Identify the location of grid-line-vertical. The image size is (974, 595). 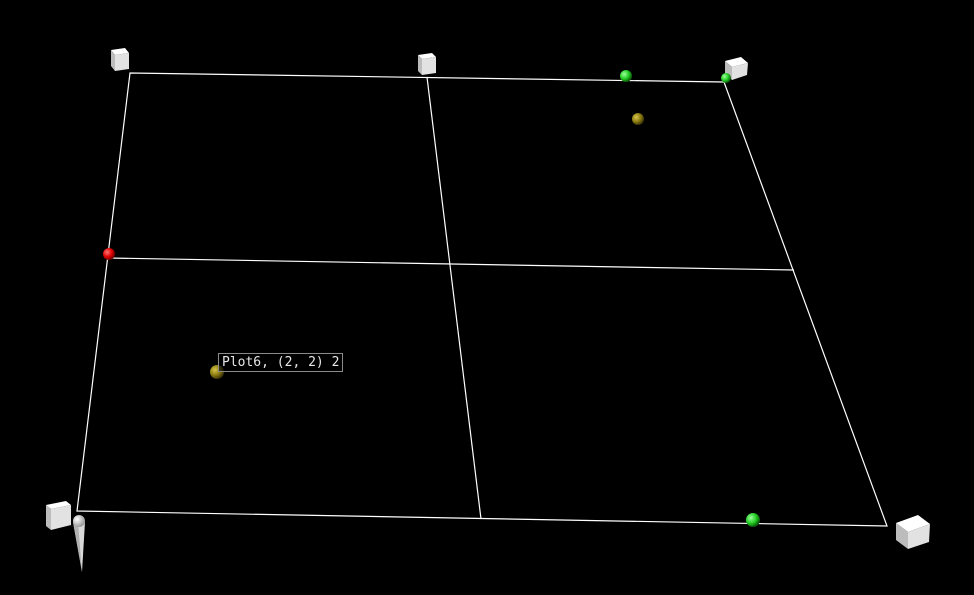
(454, 298).